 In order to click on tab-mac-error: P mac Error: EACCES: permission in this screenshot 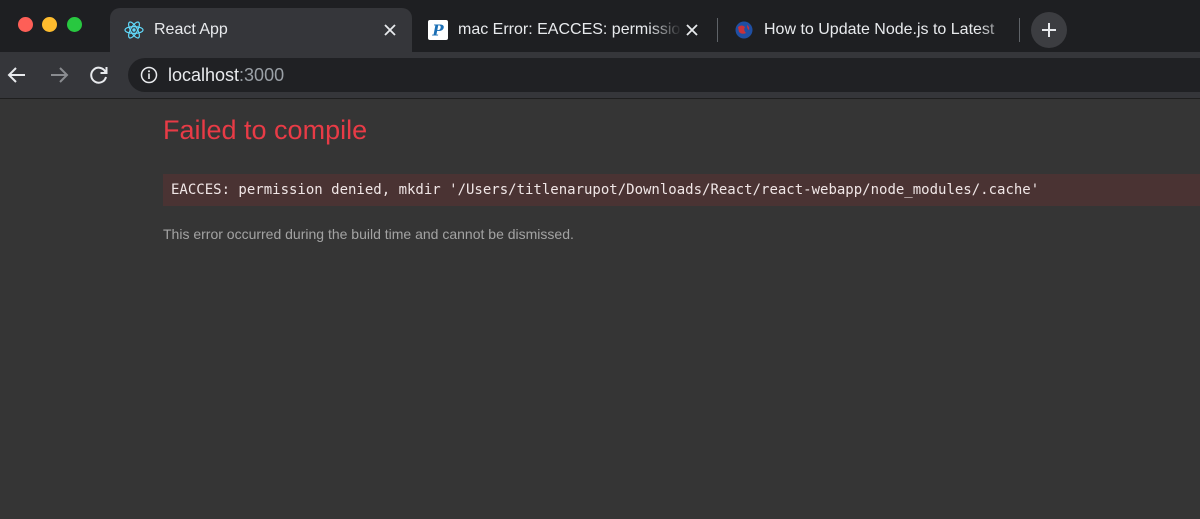, I will do `click(564, 30)`.